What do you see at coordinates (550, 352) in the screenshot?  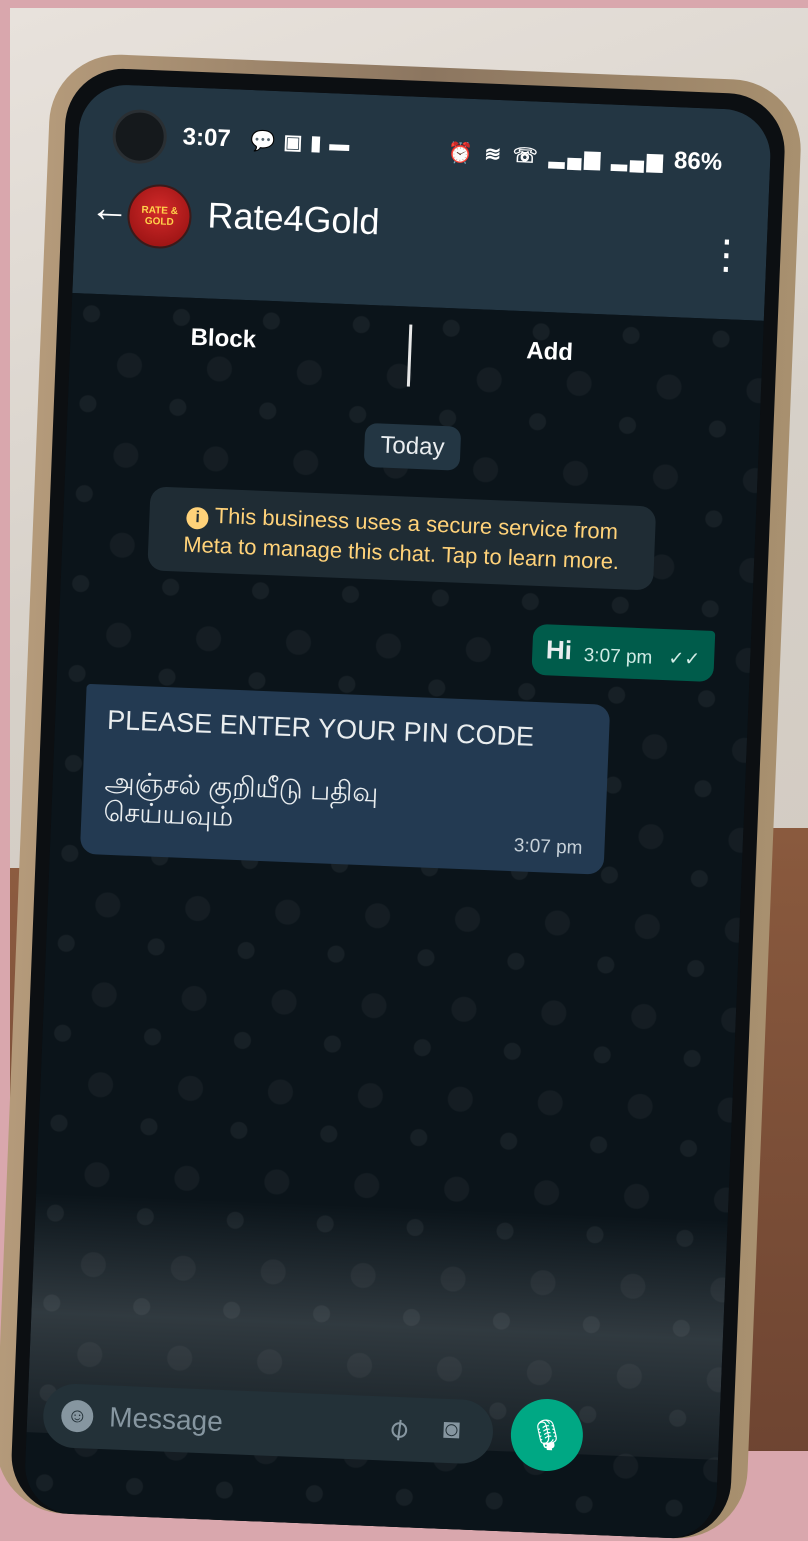 I see `add-button: Add` at bounding box center [550, 352].